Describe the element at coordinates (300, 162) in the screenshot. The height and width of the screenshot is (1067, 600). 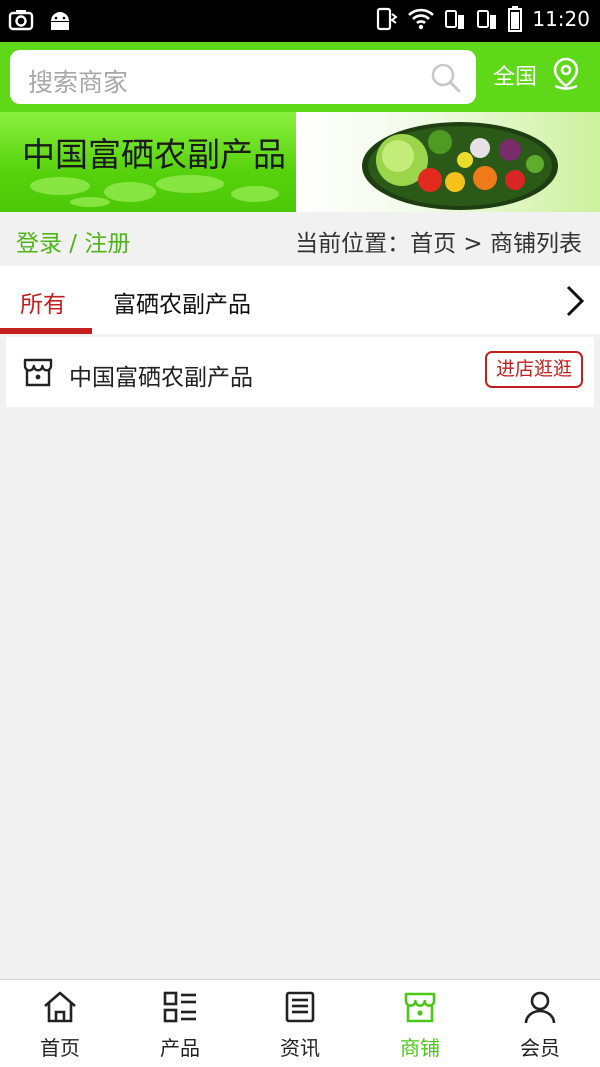
I see `banner: 中国富硒农副产品` at that location.